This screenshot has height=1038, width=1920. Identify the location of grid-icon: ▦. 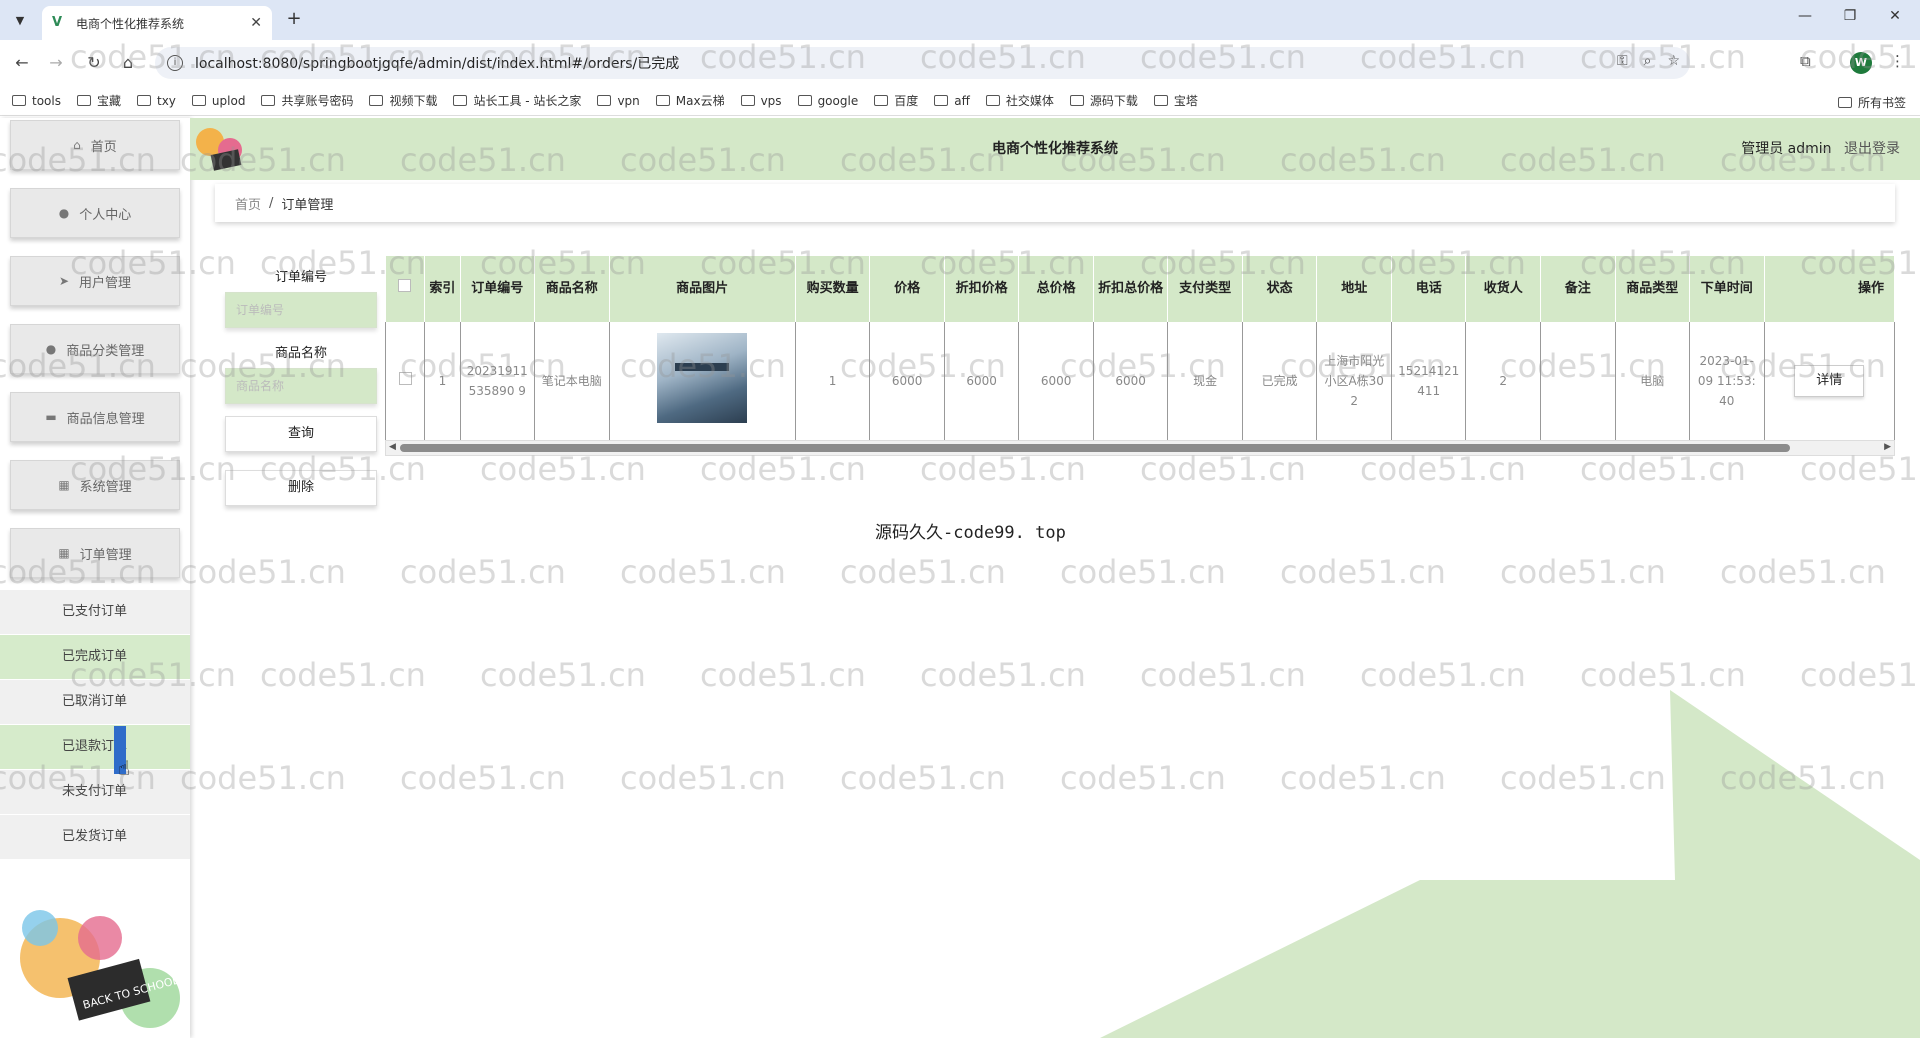
(64, 485).